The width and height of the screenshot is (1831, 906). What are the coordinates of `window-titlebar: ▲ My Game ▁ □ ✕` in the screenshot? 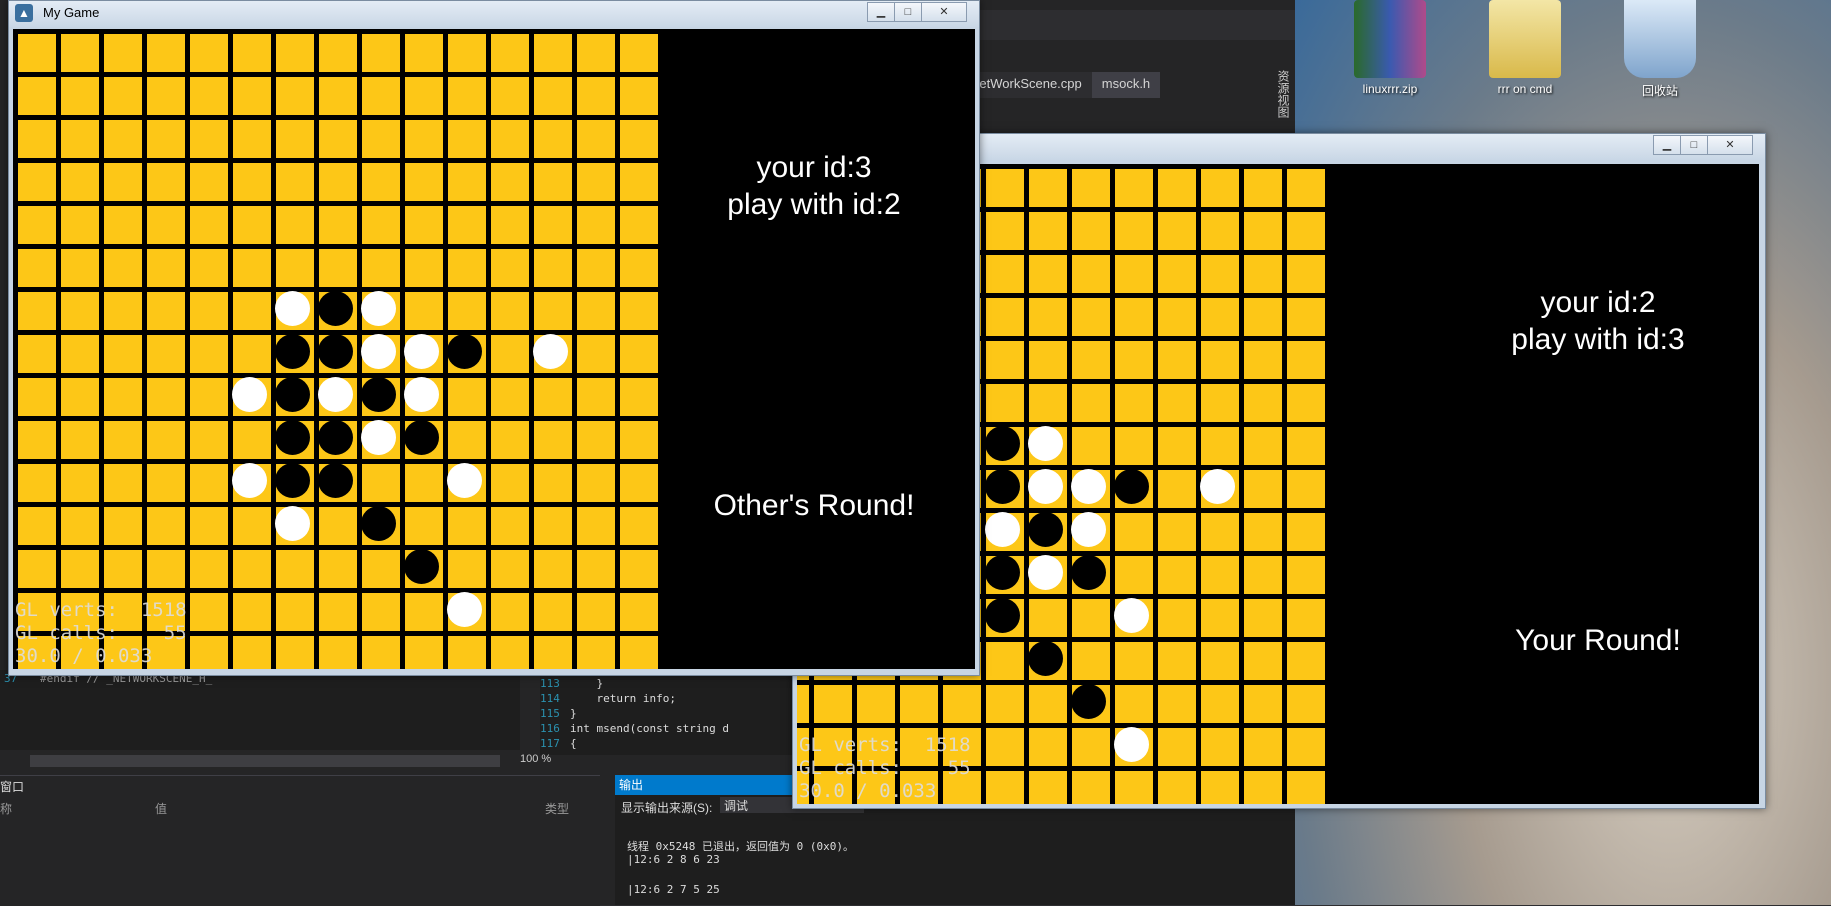 It's located at (494, 14).